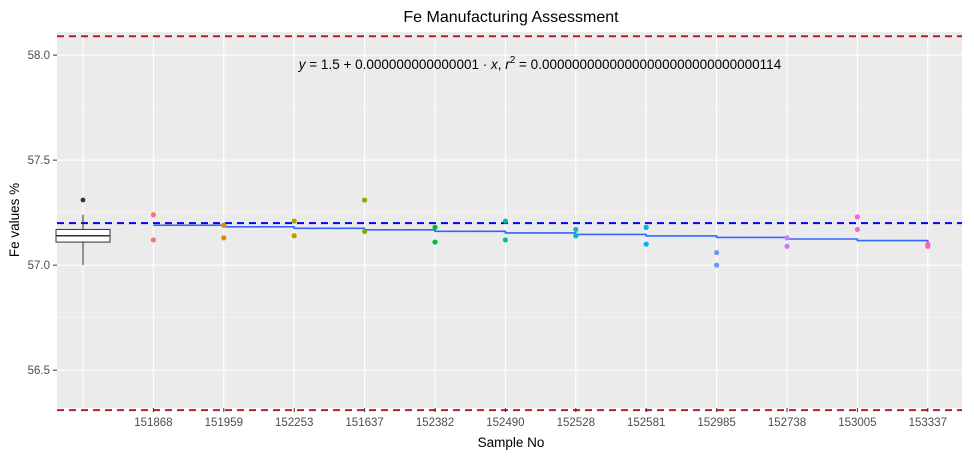 The width and height of the screenshot is (974, 458). What do you see at coordinates (294, 423) in the screenshot?
I see `x-tick-label: 152253` at bounding box center [294, 423].